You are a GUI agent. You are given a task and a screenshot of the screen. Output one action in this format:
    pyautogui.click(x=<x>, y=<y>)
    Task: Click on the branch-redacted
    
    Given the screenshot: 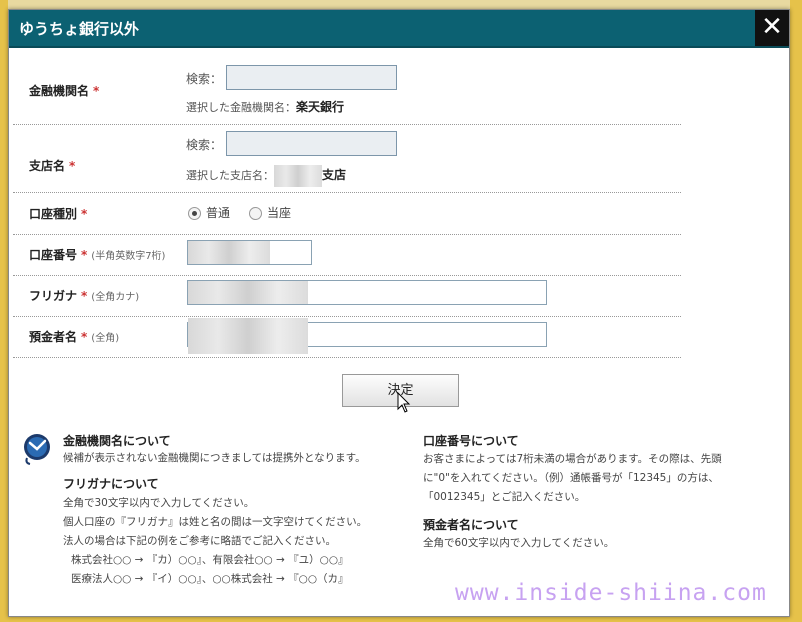 What is the action you would take?
    pyautogui.click(x=298, y=176)
    